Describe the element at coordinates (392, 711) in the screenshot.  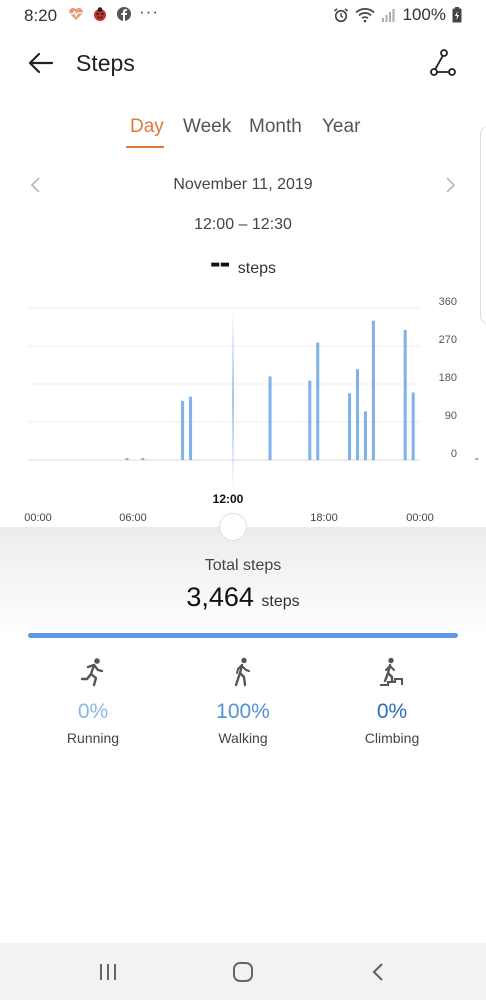
I see `climbing-percent: 0%` at that location.